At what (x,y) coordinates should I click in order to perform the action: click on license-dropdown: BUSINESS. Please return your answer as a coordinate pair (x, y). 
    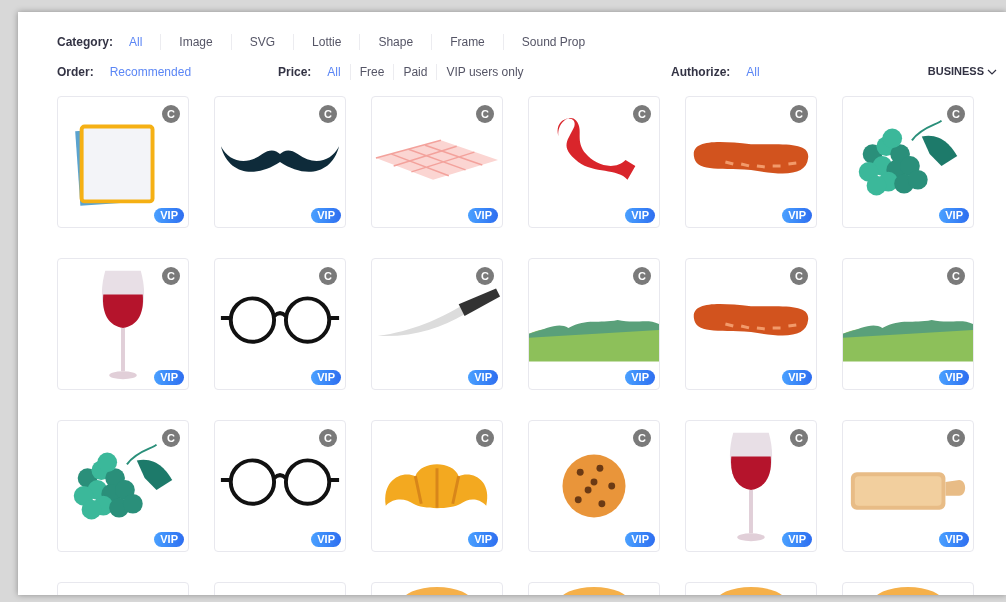
    Looking at the image, I should click on (962, 71).